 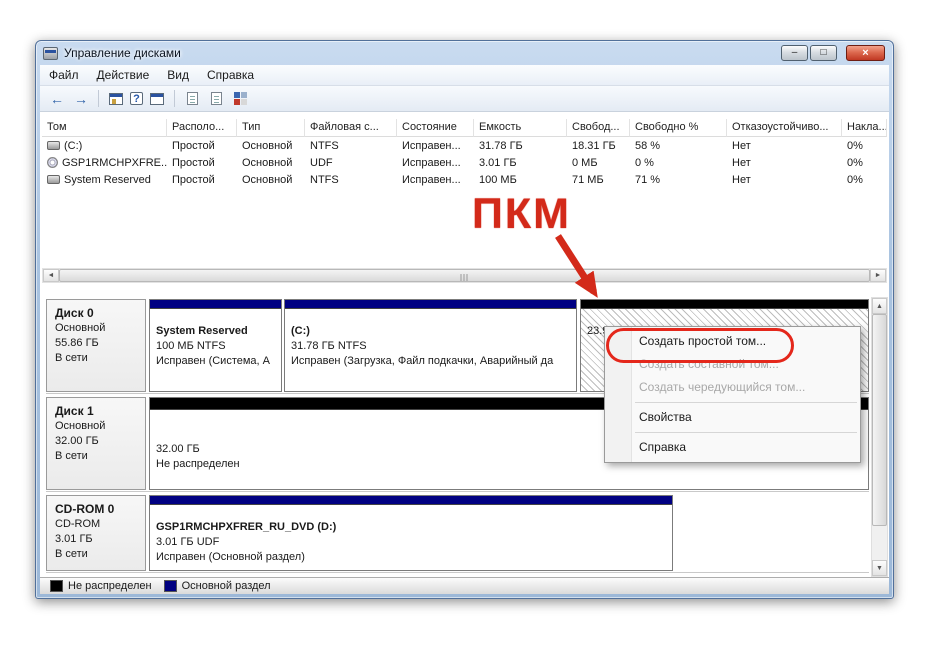 I want to click on disk1-label: Диск 1 Основной 32.00 ГБ В сети, so click(x=96, y=443).